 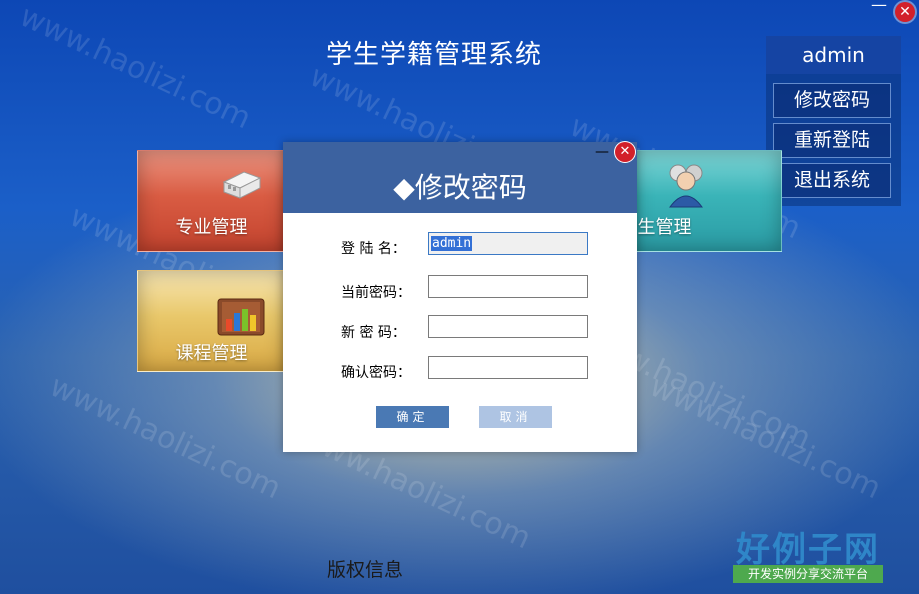 What do you see at coordinates (833, 55) in the screenshot?
I see `user-name: admin` at bounding box center [833, 55].